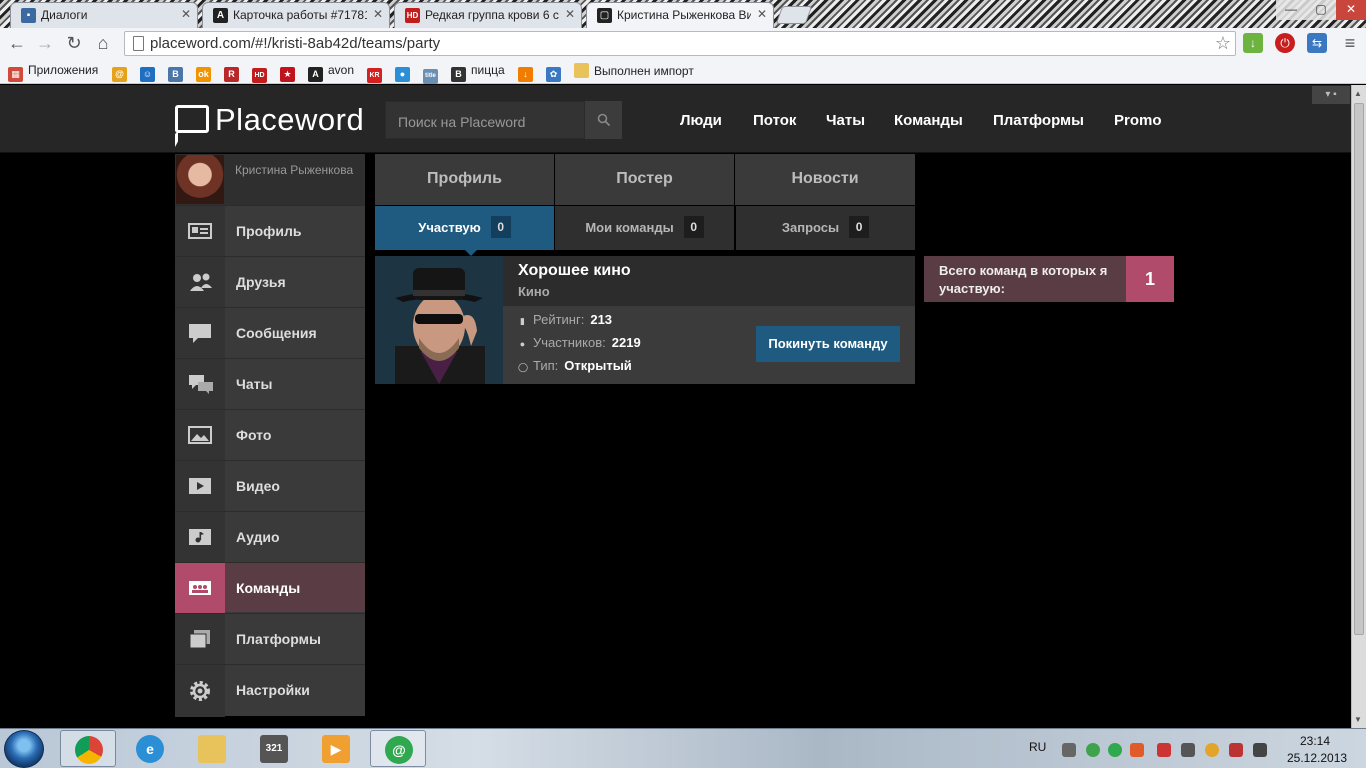  I want to click on sidebar-item-chats: Чаты, so click(270, 383).